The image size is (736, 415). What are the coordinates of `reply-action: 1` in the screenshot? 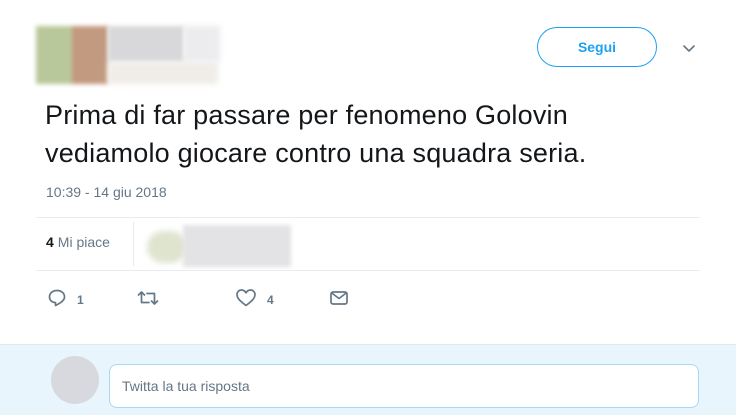 It's located at (65, 300).